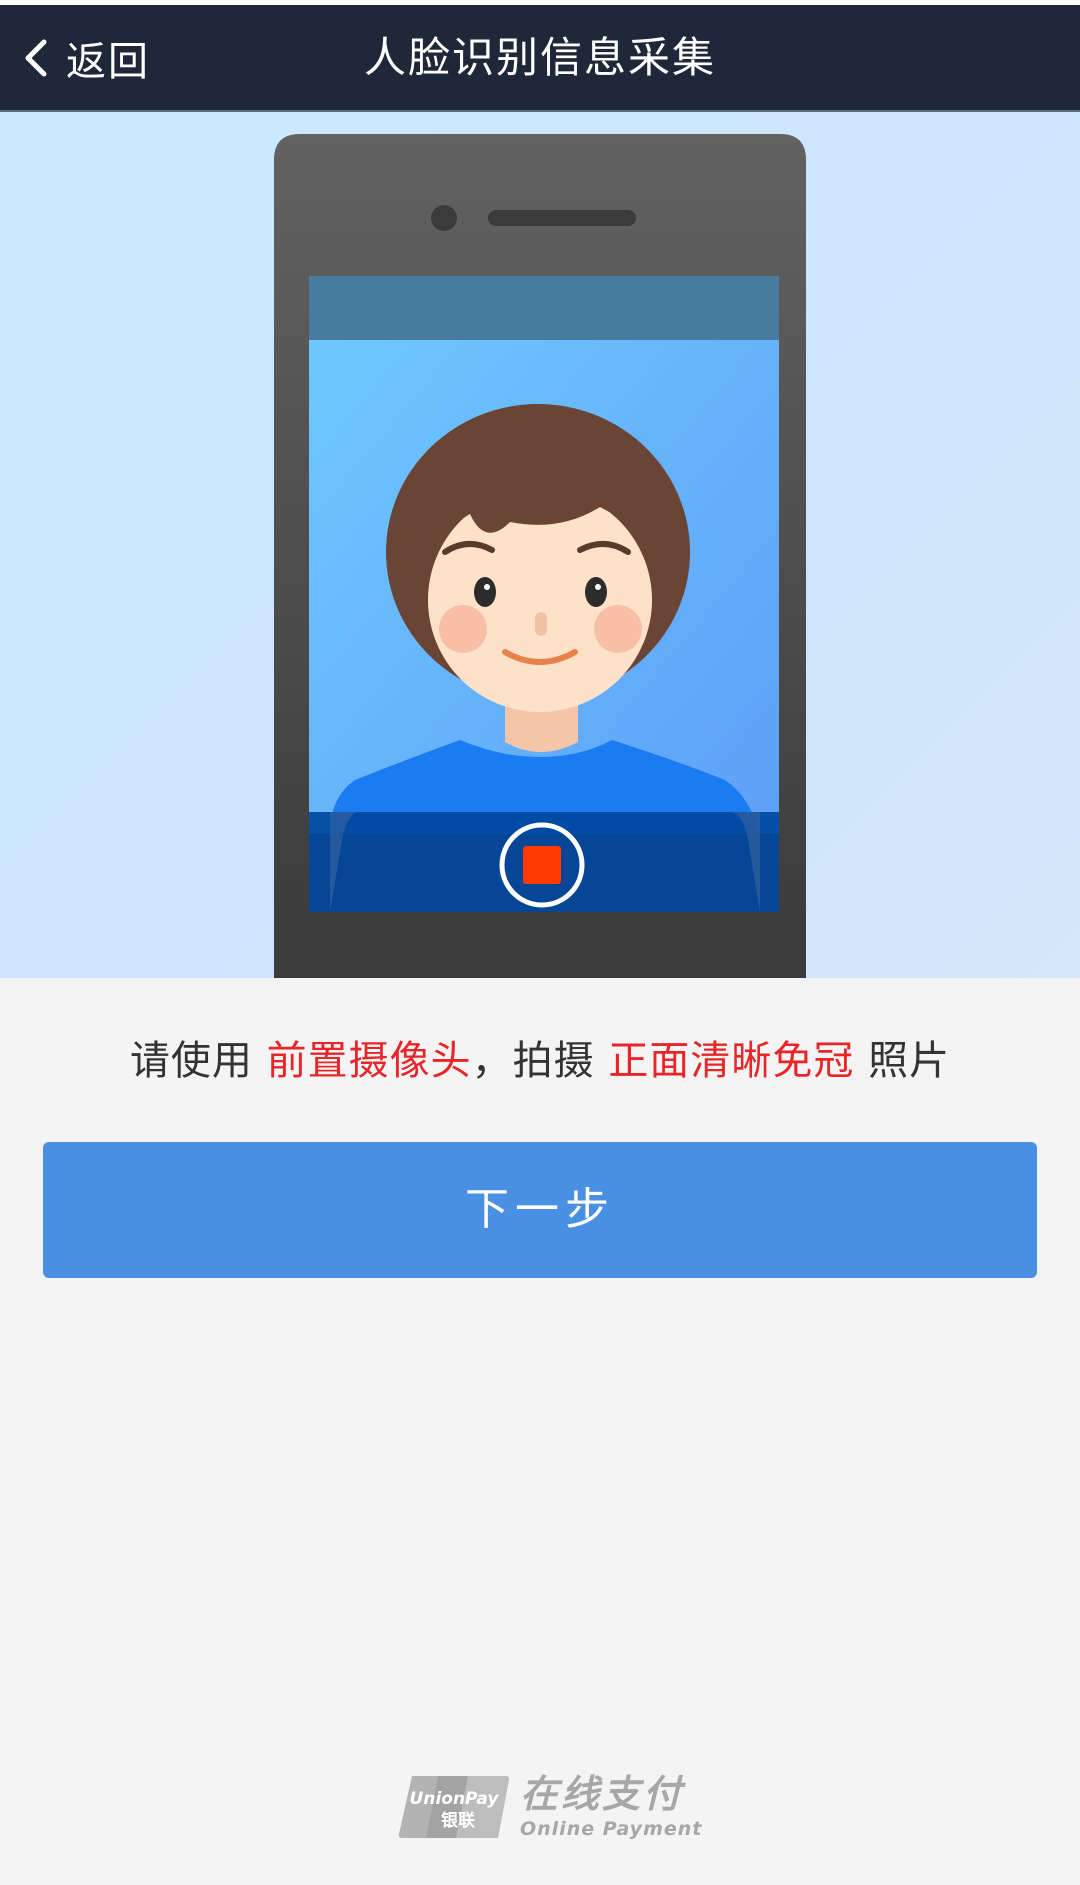 This screenshot has height=1885, width=1080. What do you see at coordinates (540, 1061) in the screenshot?
I see `instruction-text-2: ，拍摄` at bounding box center [540, 1061].